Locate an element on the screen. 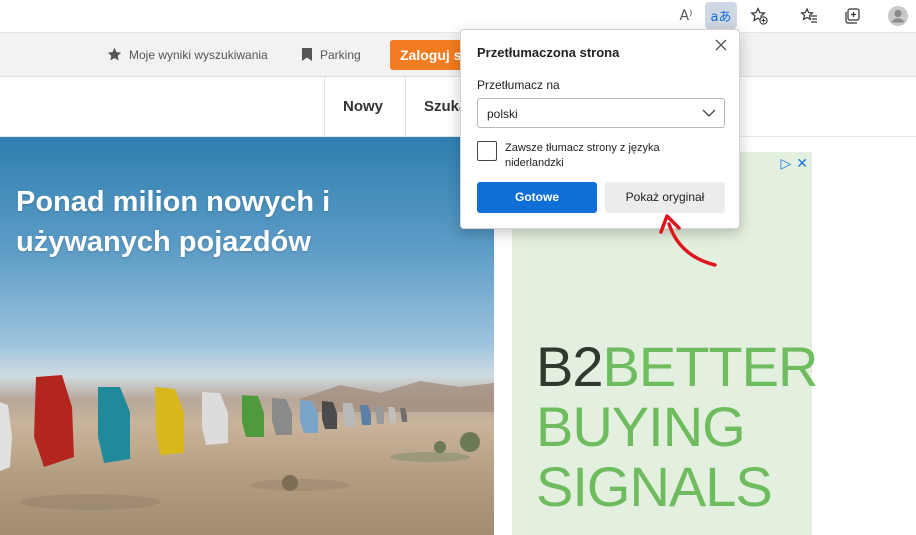  read-aloud-glyph: A⁾ is located at coordinates (686, 15).